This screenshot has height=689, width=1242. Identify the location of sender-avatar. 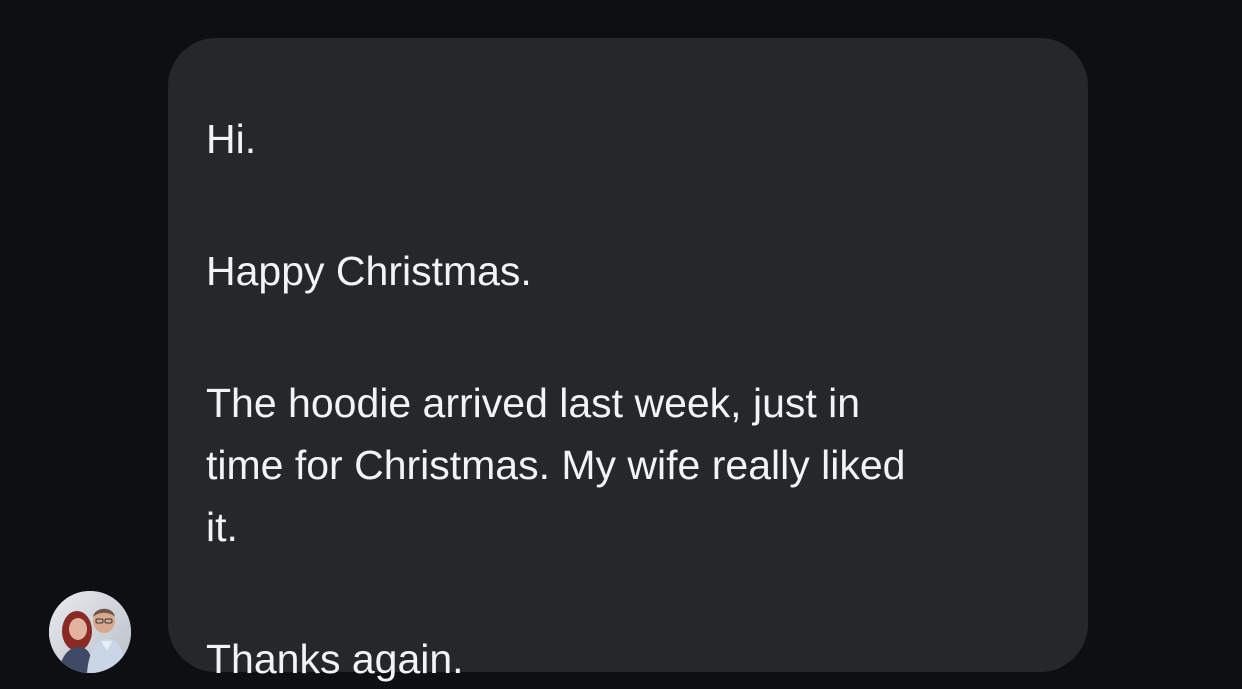
(90, 632).